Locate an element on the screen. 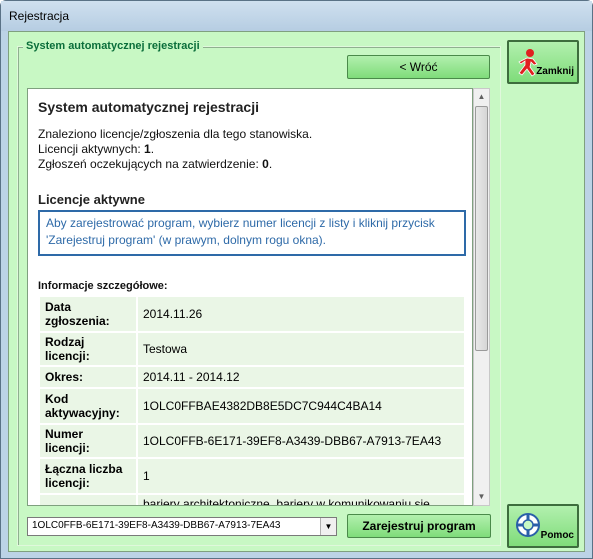  info-heading: System automatycznej rejestracji is located at coordinates (148, 107).